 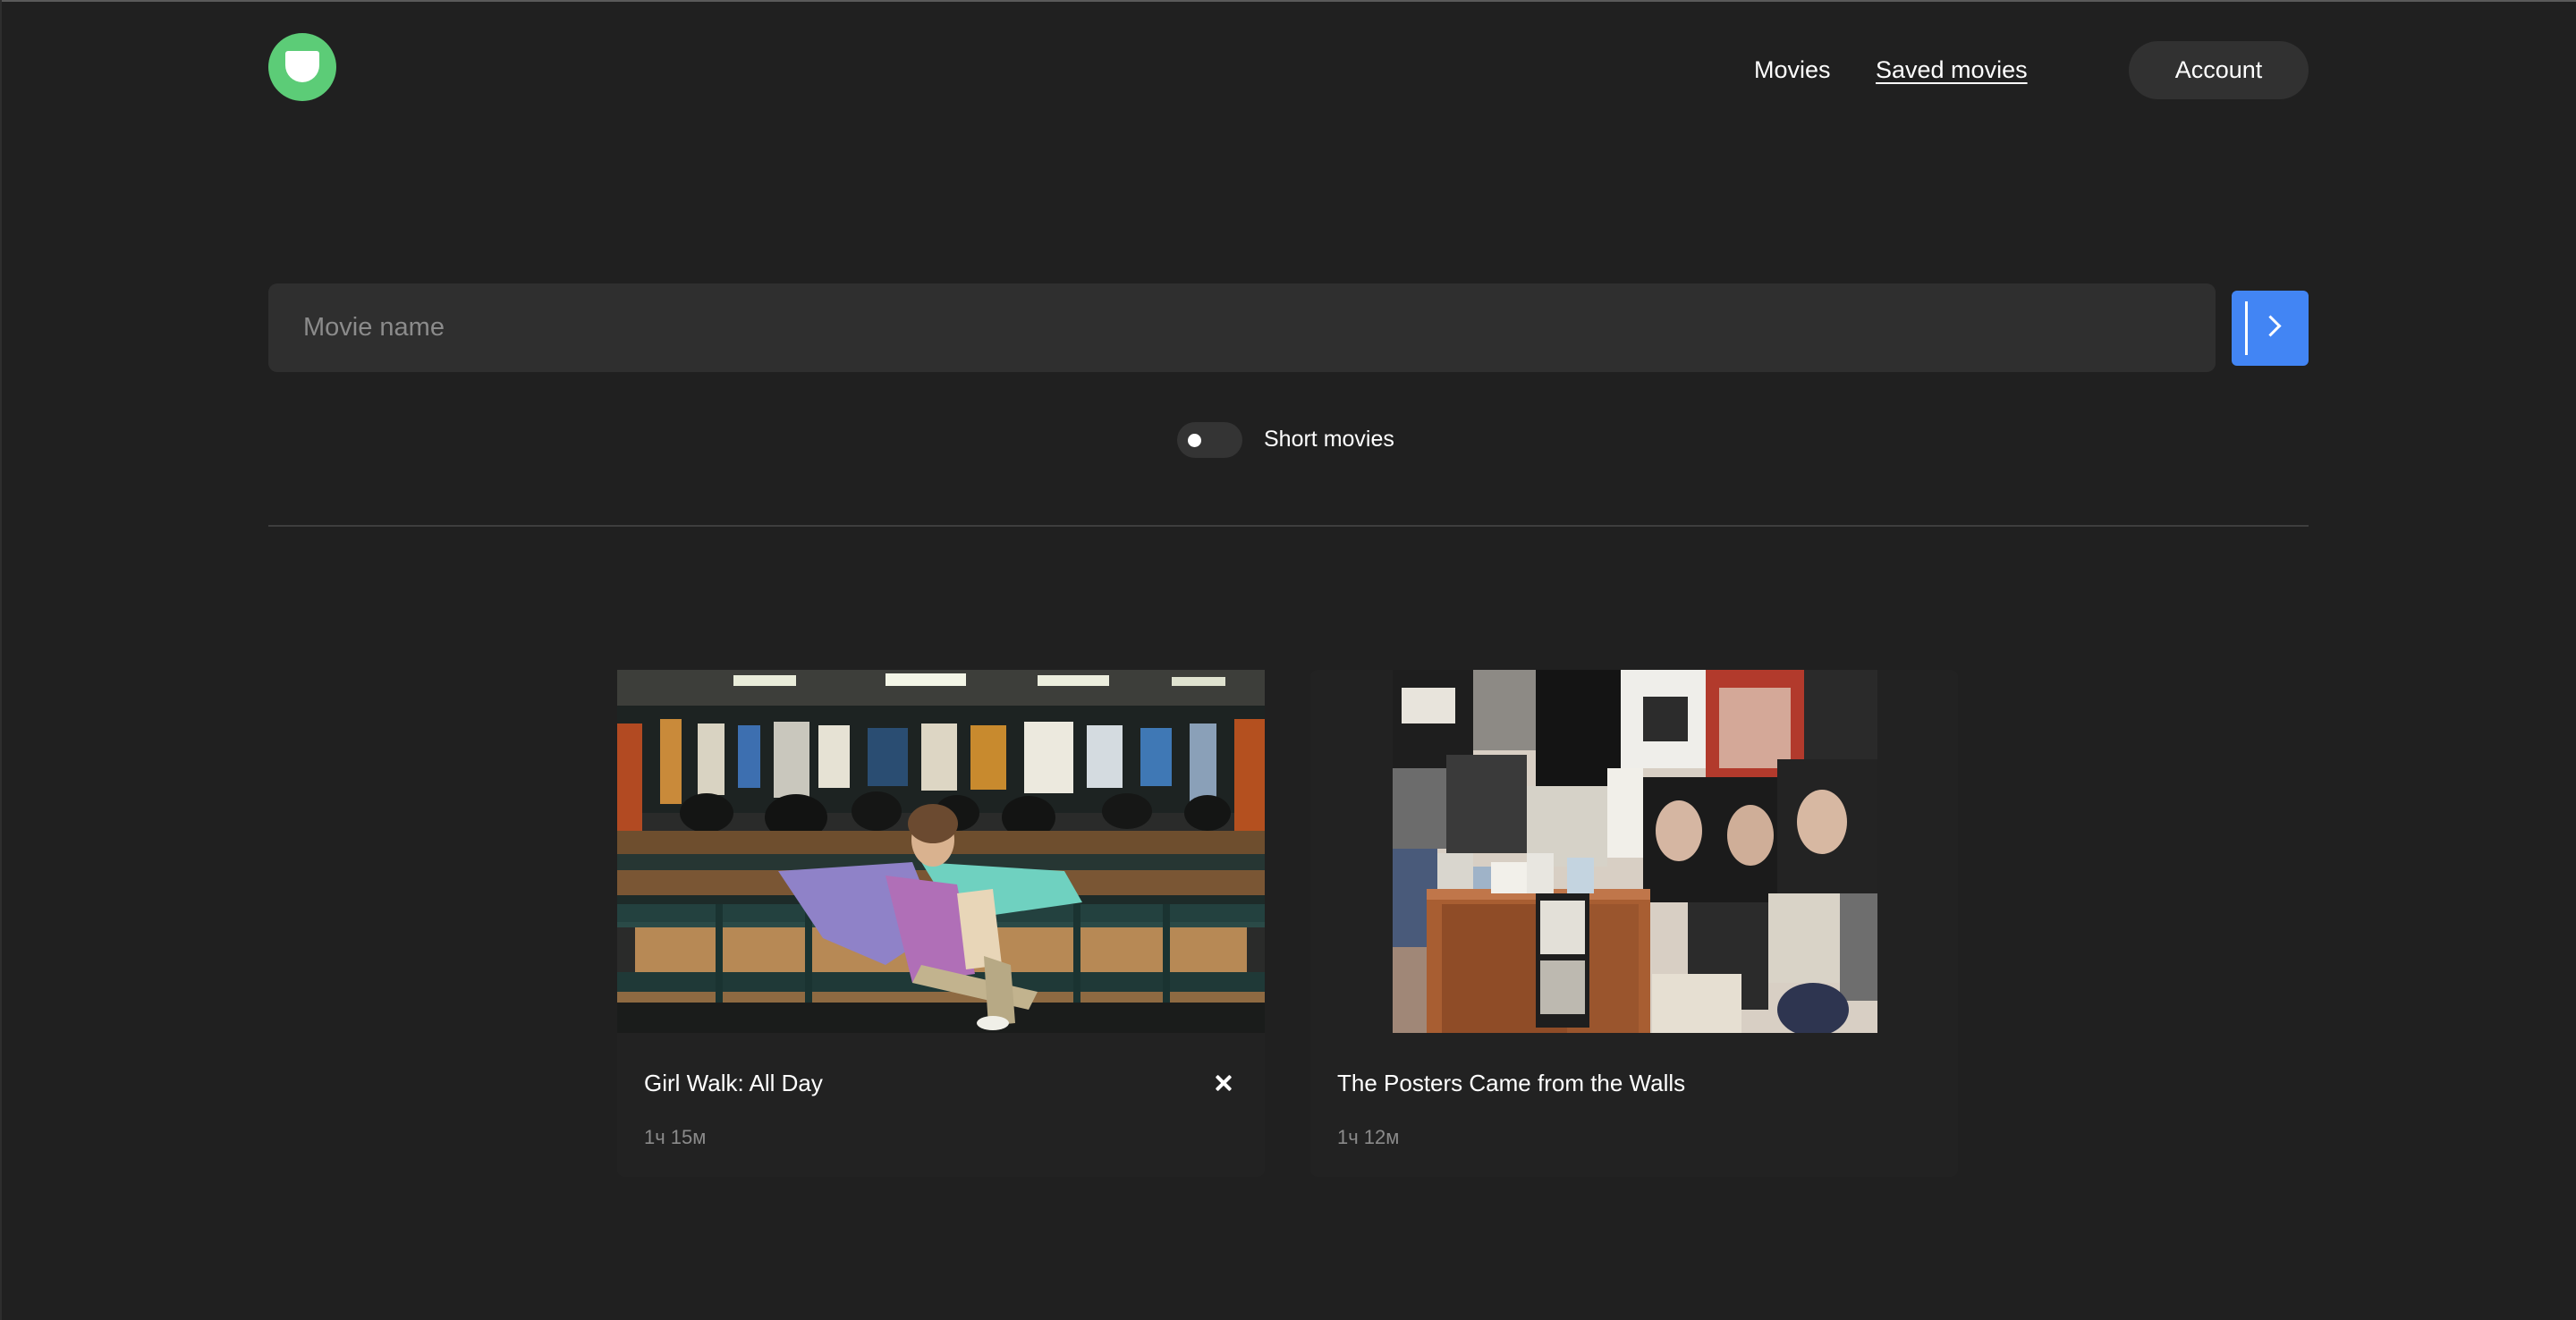 I want to click on poster-wall-image, so click(x=1635, y=851).